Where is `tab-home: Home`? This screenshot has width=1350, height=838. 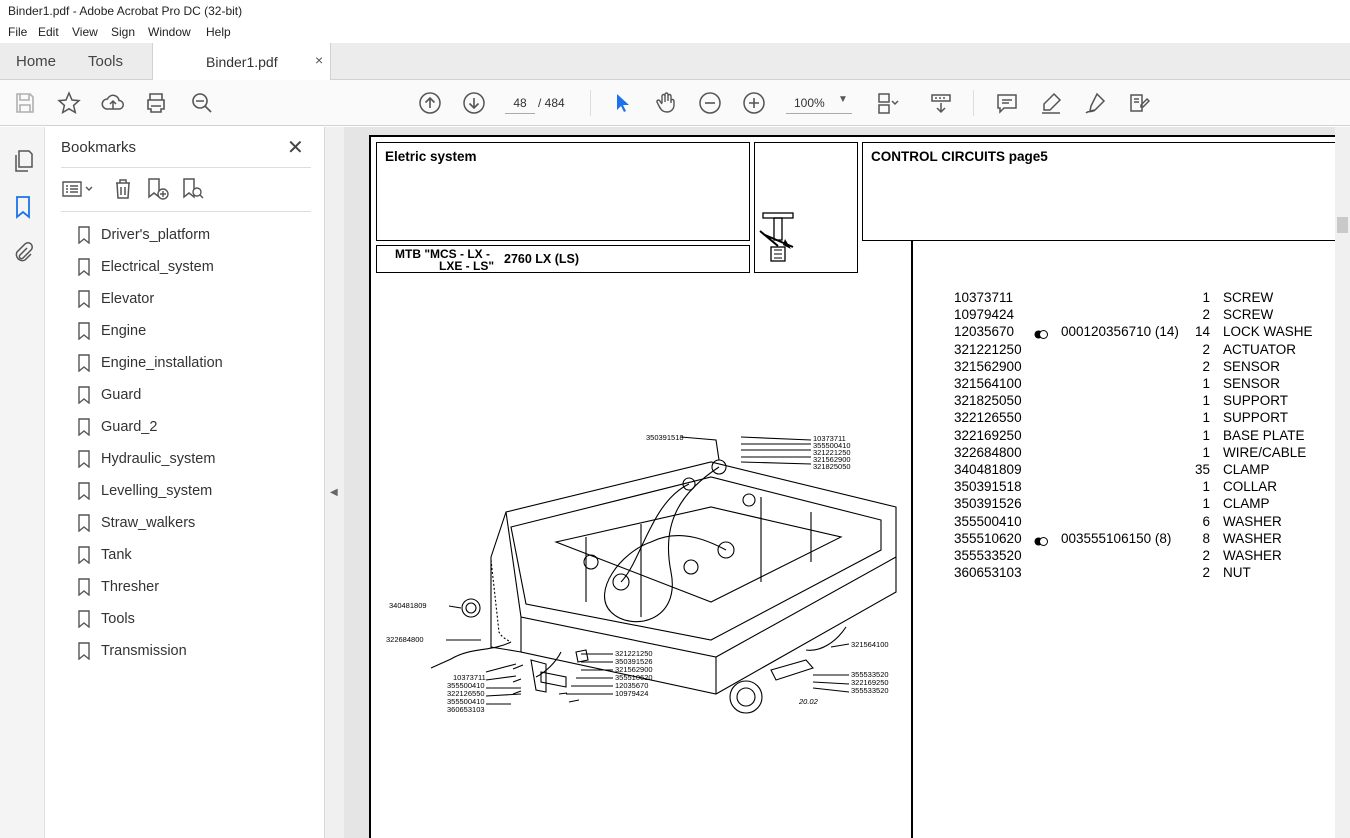
tab-home: Home is located at coordinates (36, 61).